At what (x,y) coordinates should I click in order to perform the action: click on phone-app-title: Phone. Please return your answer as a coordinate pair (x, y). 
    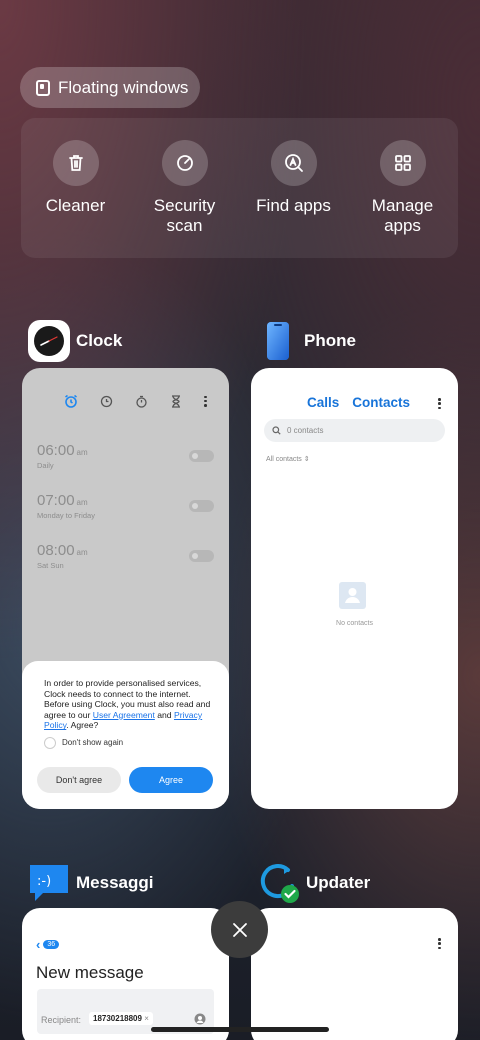
    Looking at the image, I should click on (330, 340).